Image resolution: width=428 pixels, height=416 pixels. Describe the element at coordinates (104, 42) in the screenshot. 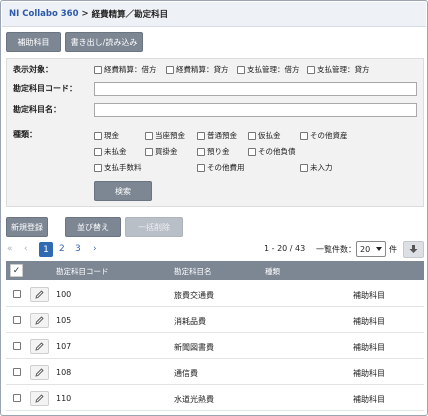

I see `export-import-button: 書き出し/読み込み` at that location.